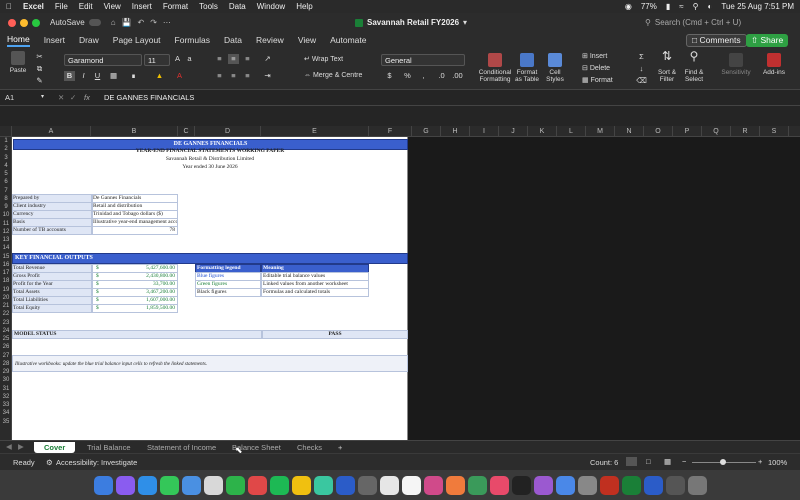 This screenshot has width=800, height=500. I want to click on row-header: 13, so click(6, 240).